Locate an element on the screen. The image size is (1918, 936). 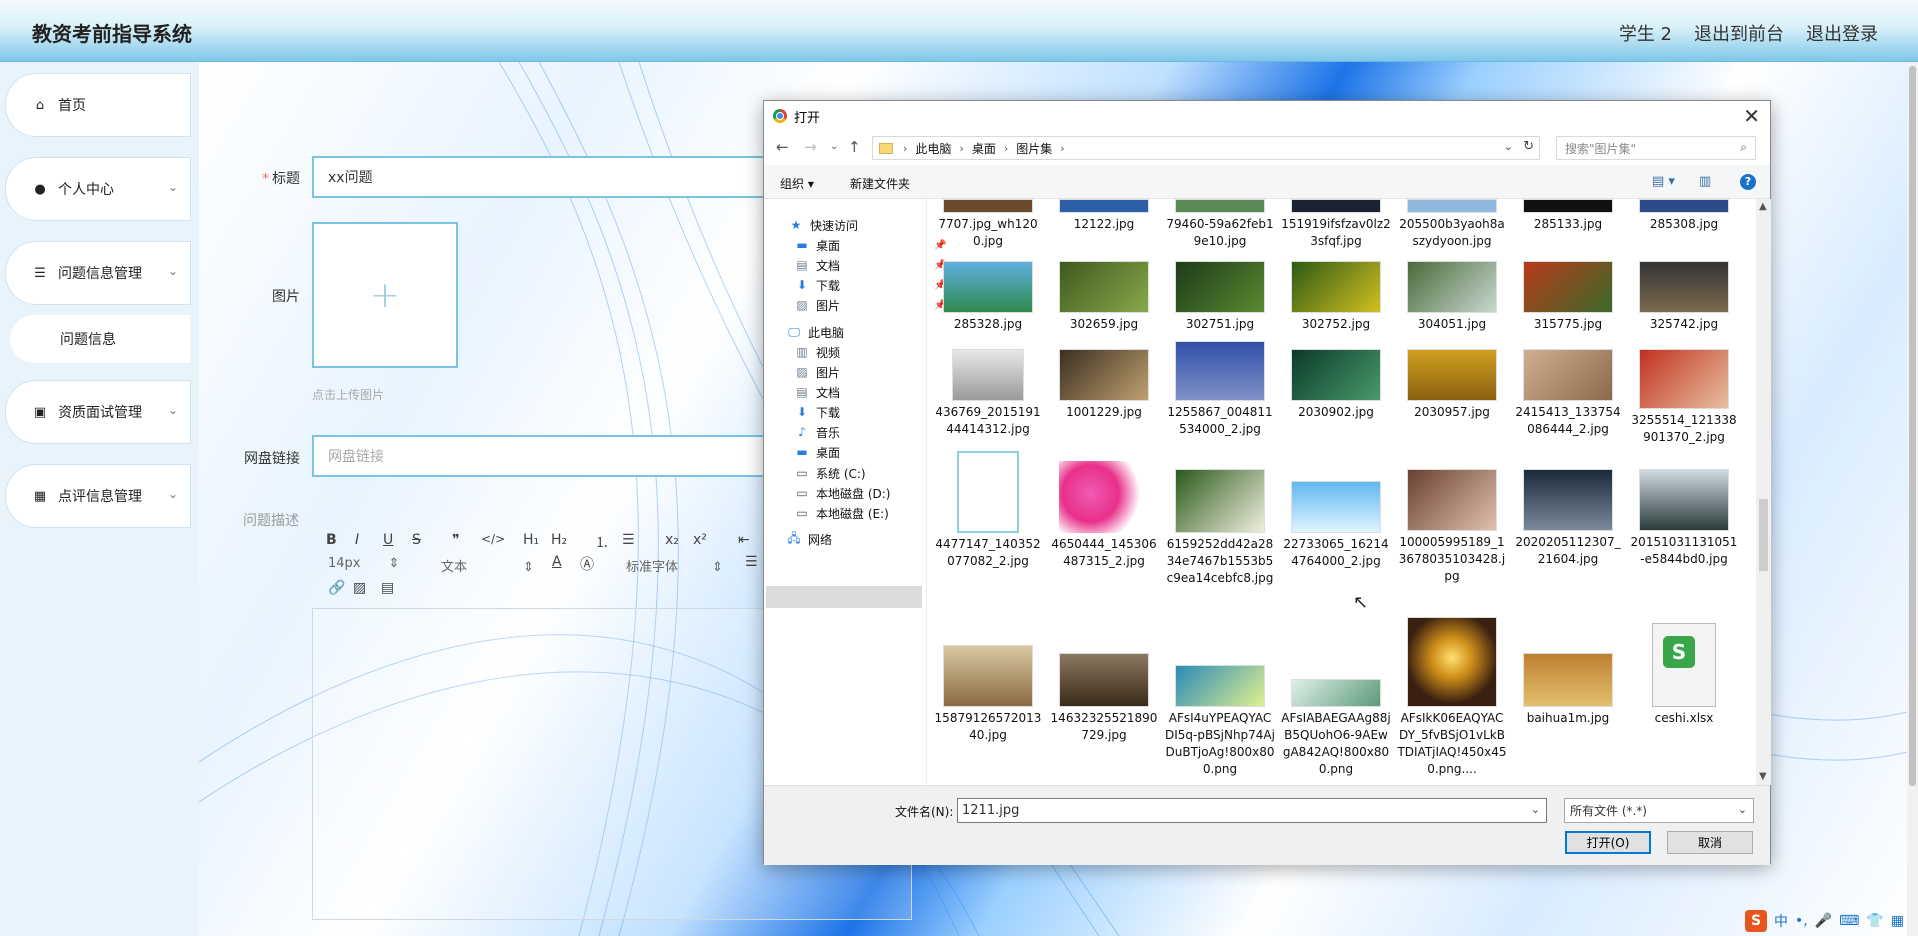
chevron-down-icon: ⌄ is located at coordinates (1508, 146).